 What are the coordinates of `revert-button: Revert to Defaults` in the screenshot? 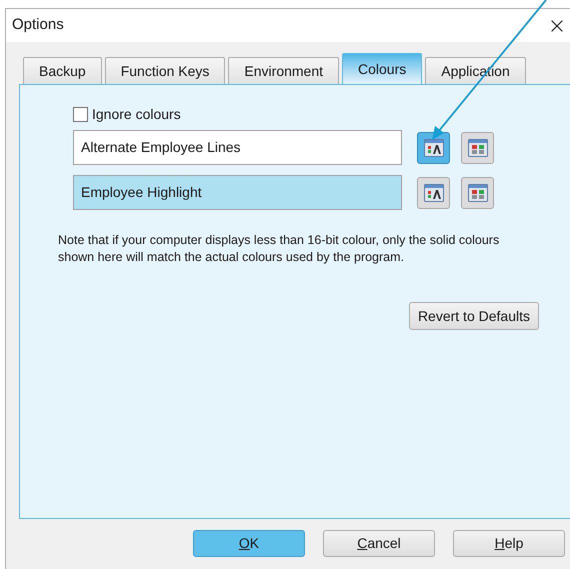 It's located at (473, 316).